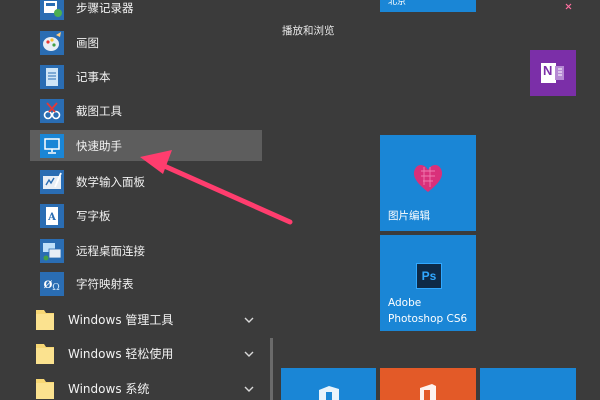 This screenshot has width=600, height=400. I want to click on folder-label: Windows 管理工具, so click(121, 320).